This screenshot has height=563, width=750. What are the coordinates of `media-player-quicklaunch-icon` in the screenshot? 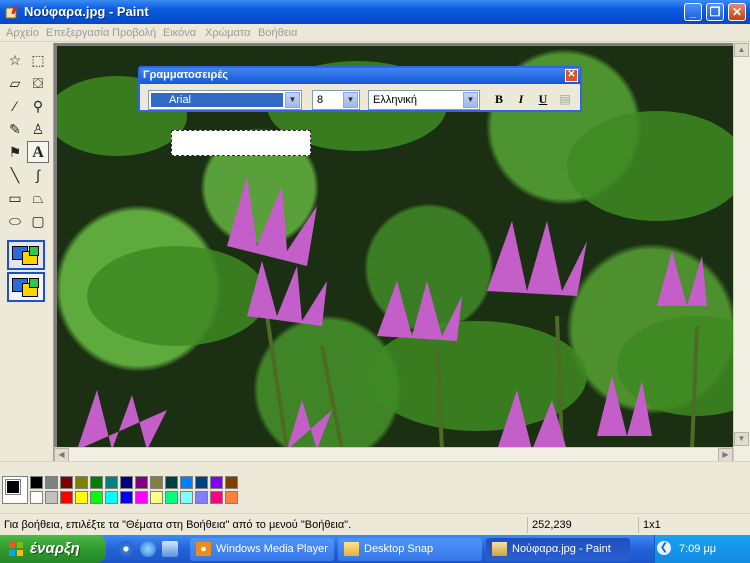 It's located at (126, 549).